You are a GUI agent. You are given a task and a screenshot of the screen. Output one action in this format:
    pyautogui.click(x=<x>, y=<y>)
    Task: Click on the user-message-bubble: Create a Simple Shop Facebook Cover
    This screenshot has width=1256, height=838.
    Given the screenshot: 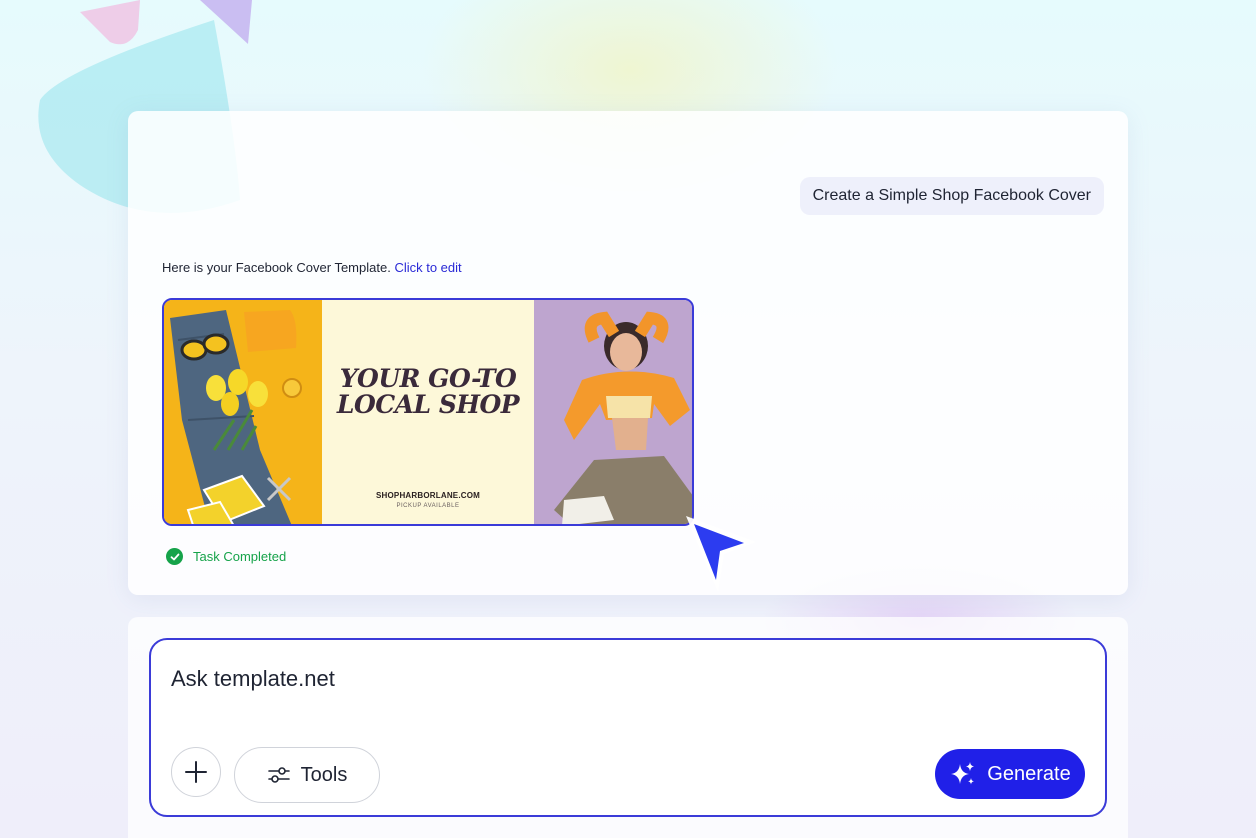 What is the action you would take?
    pyautogui.click(x=951, y=196)
    